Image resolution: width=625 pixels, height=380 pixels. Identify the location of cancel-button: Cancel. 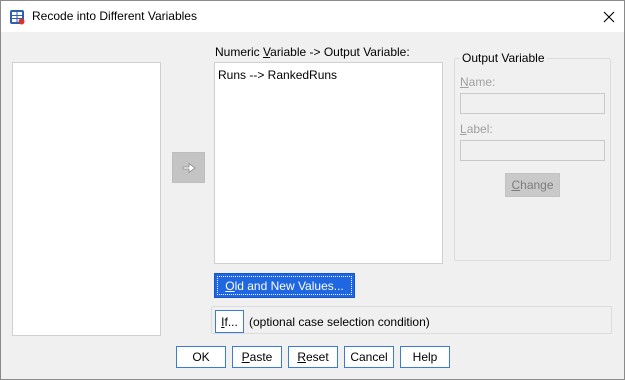
(369, 357).